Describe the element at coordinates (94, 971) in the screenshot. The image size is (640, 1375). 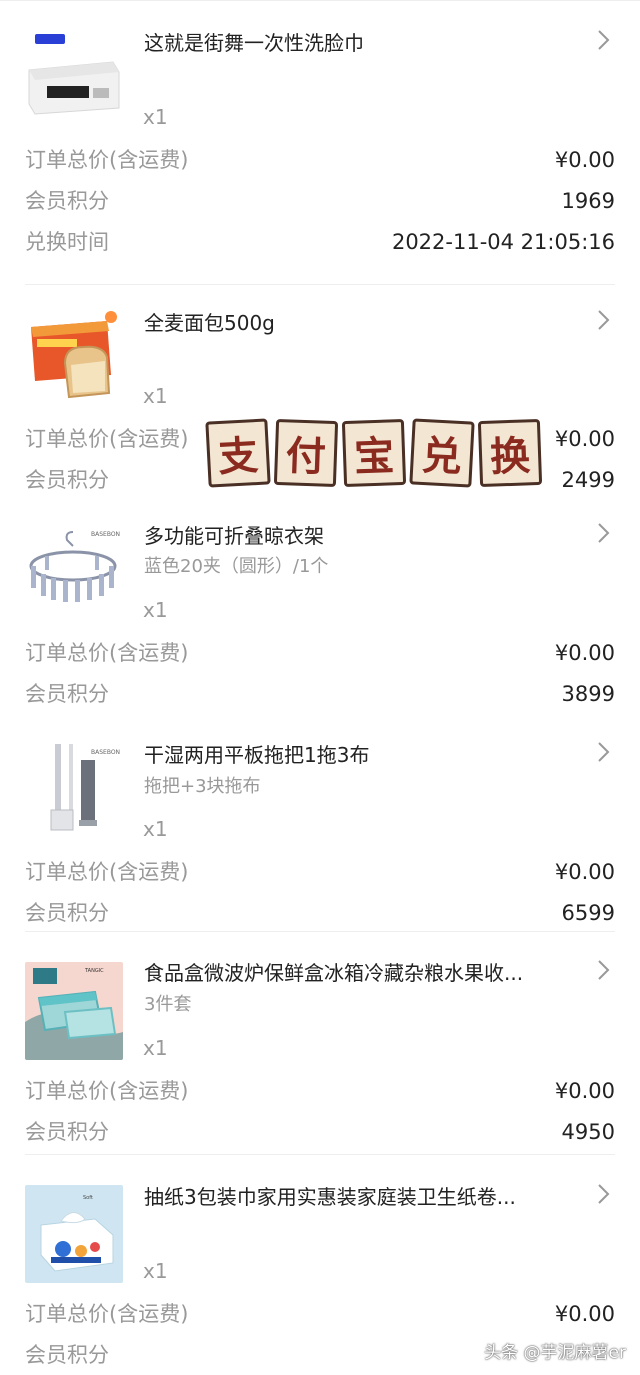
I see `svg-text: TANGIC` at that location.